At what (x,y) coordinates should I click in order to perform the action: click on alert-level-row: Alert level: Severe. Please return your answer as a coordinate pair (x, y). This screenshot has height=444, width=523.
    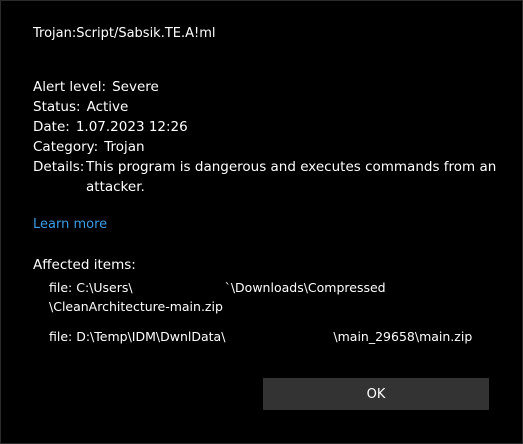
    Looking at the image, I should click on (96, 87).